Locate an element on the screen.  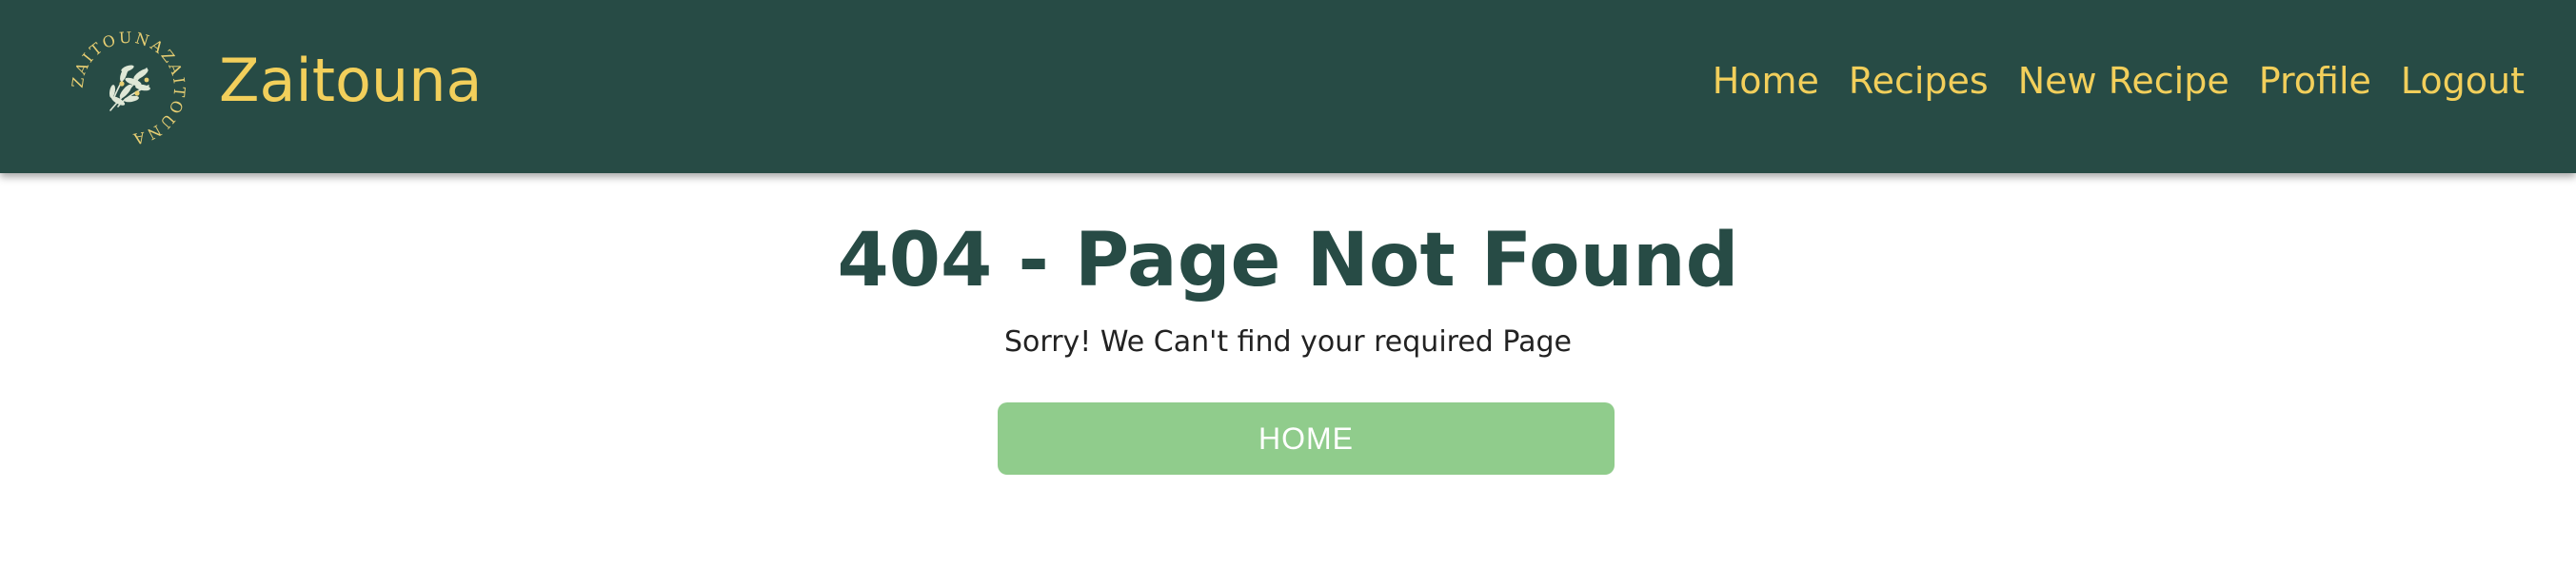
brand-home-link: ZAITOUNAZAITOUNA is located at coordinates (276, 88).